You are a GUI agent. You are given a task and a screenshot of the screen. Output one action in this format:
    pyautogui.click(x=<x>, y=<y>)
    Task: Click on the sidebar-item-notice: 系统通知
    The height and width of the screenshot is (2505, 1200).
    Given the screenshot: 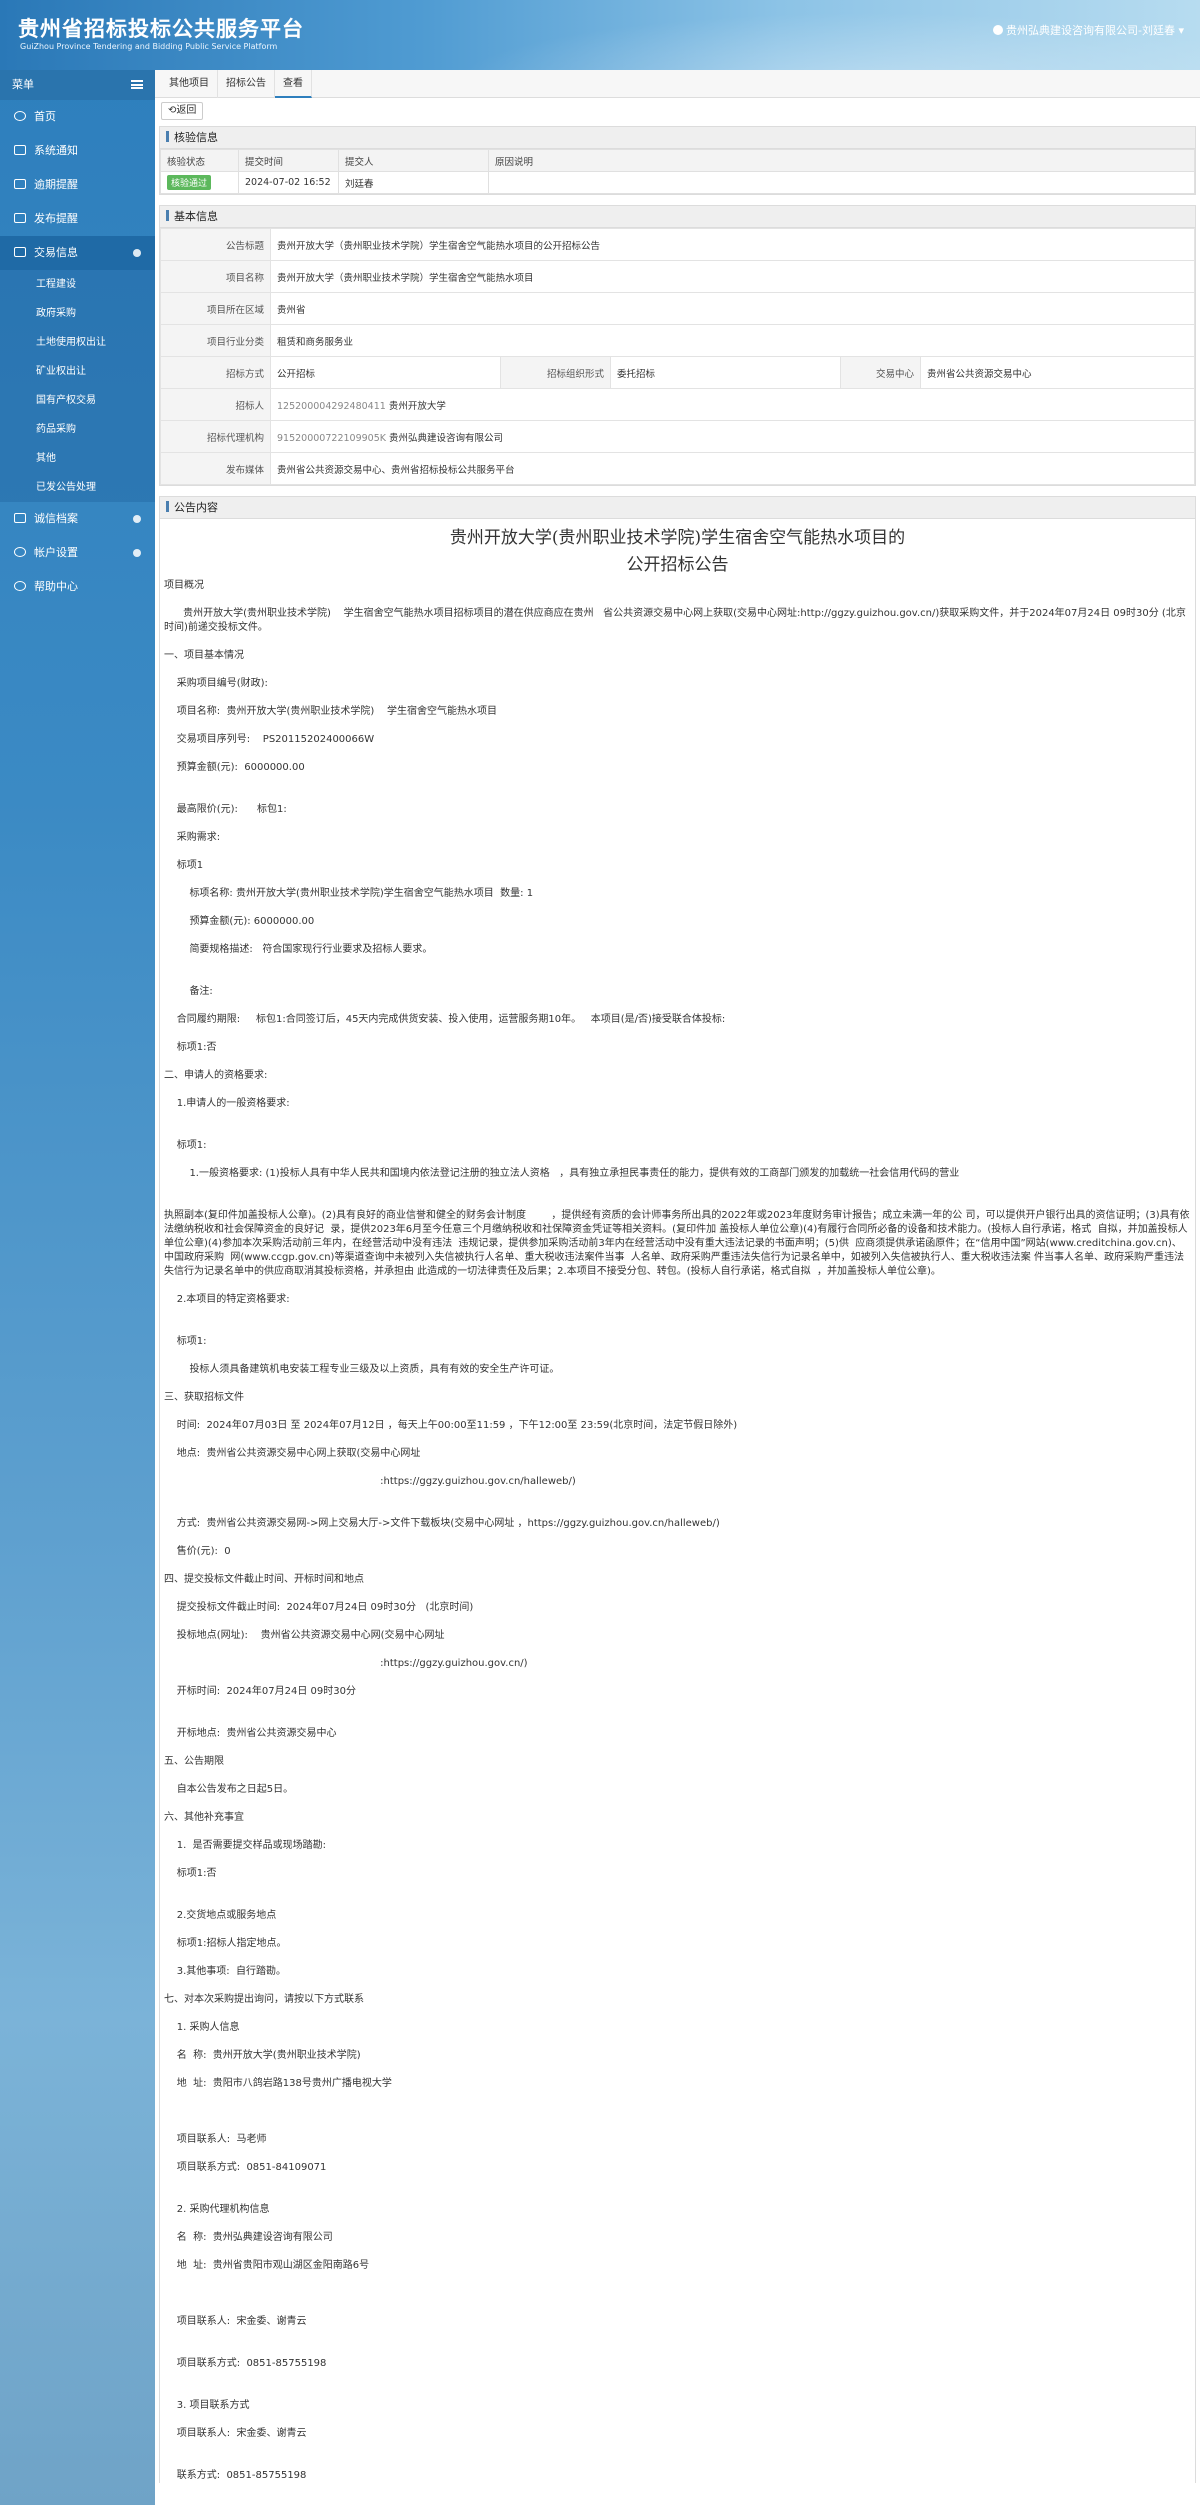 What is the action you would take?
    pyautogui.click(x=77, y=151)
    